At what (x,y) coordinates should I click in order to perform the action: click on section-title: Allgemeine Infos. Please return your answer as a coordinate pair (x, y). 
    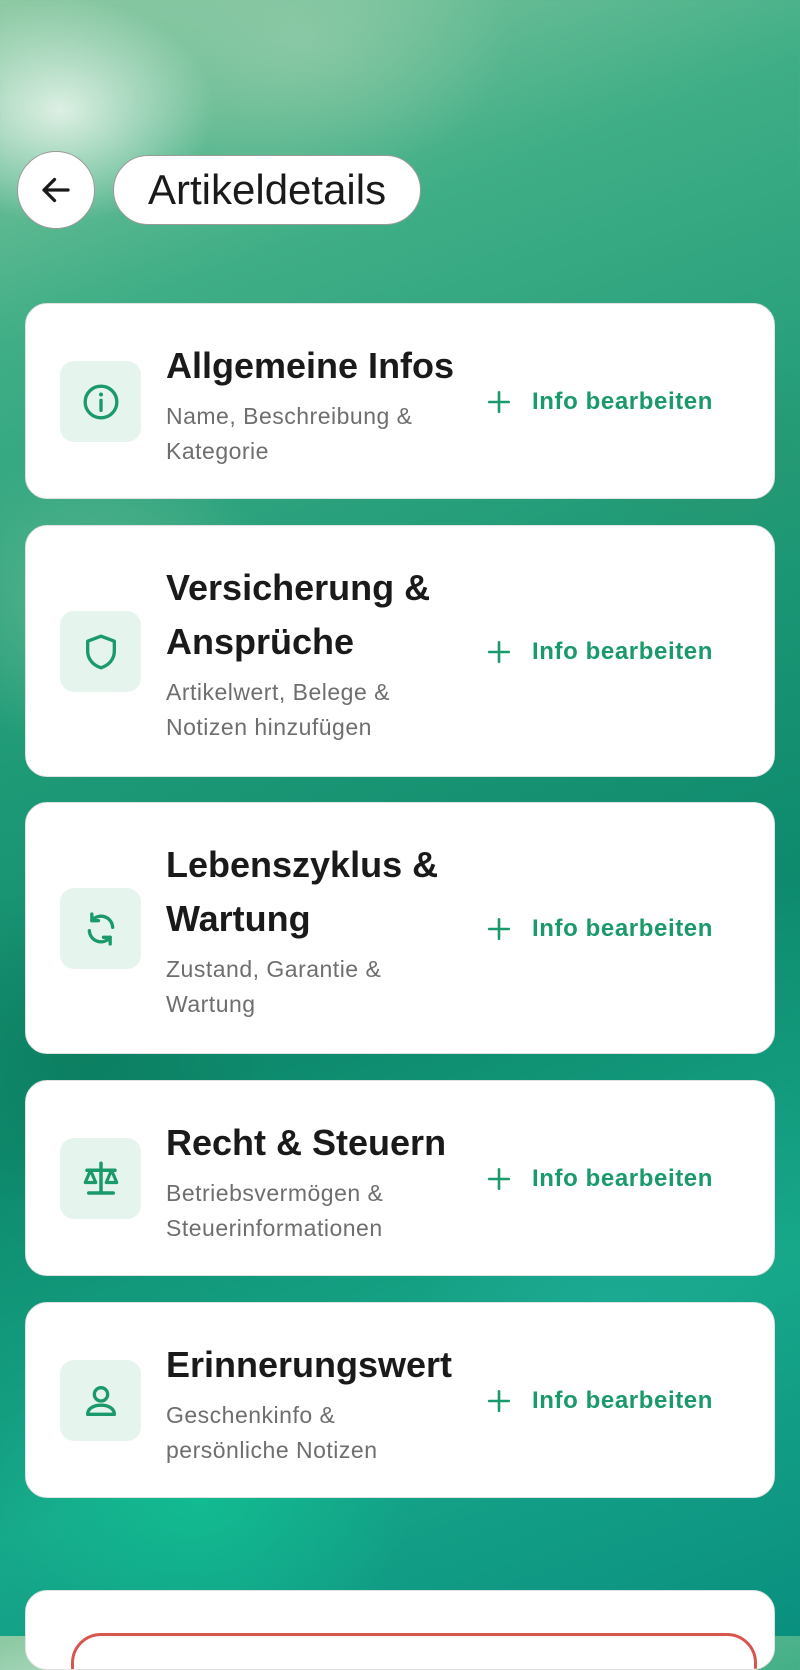
    Looking at the image, I should click on (310, 365).